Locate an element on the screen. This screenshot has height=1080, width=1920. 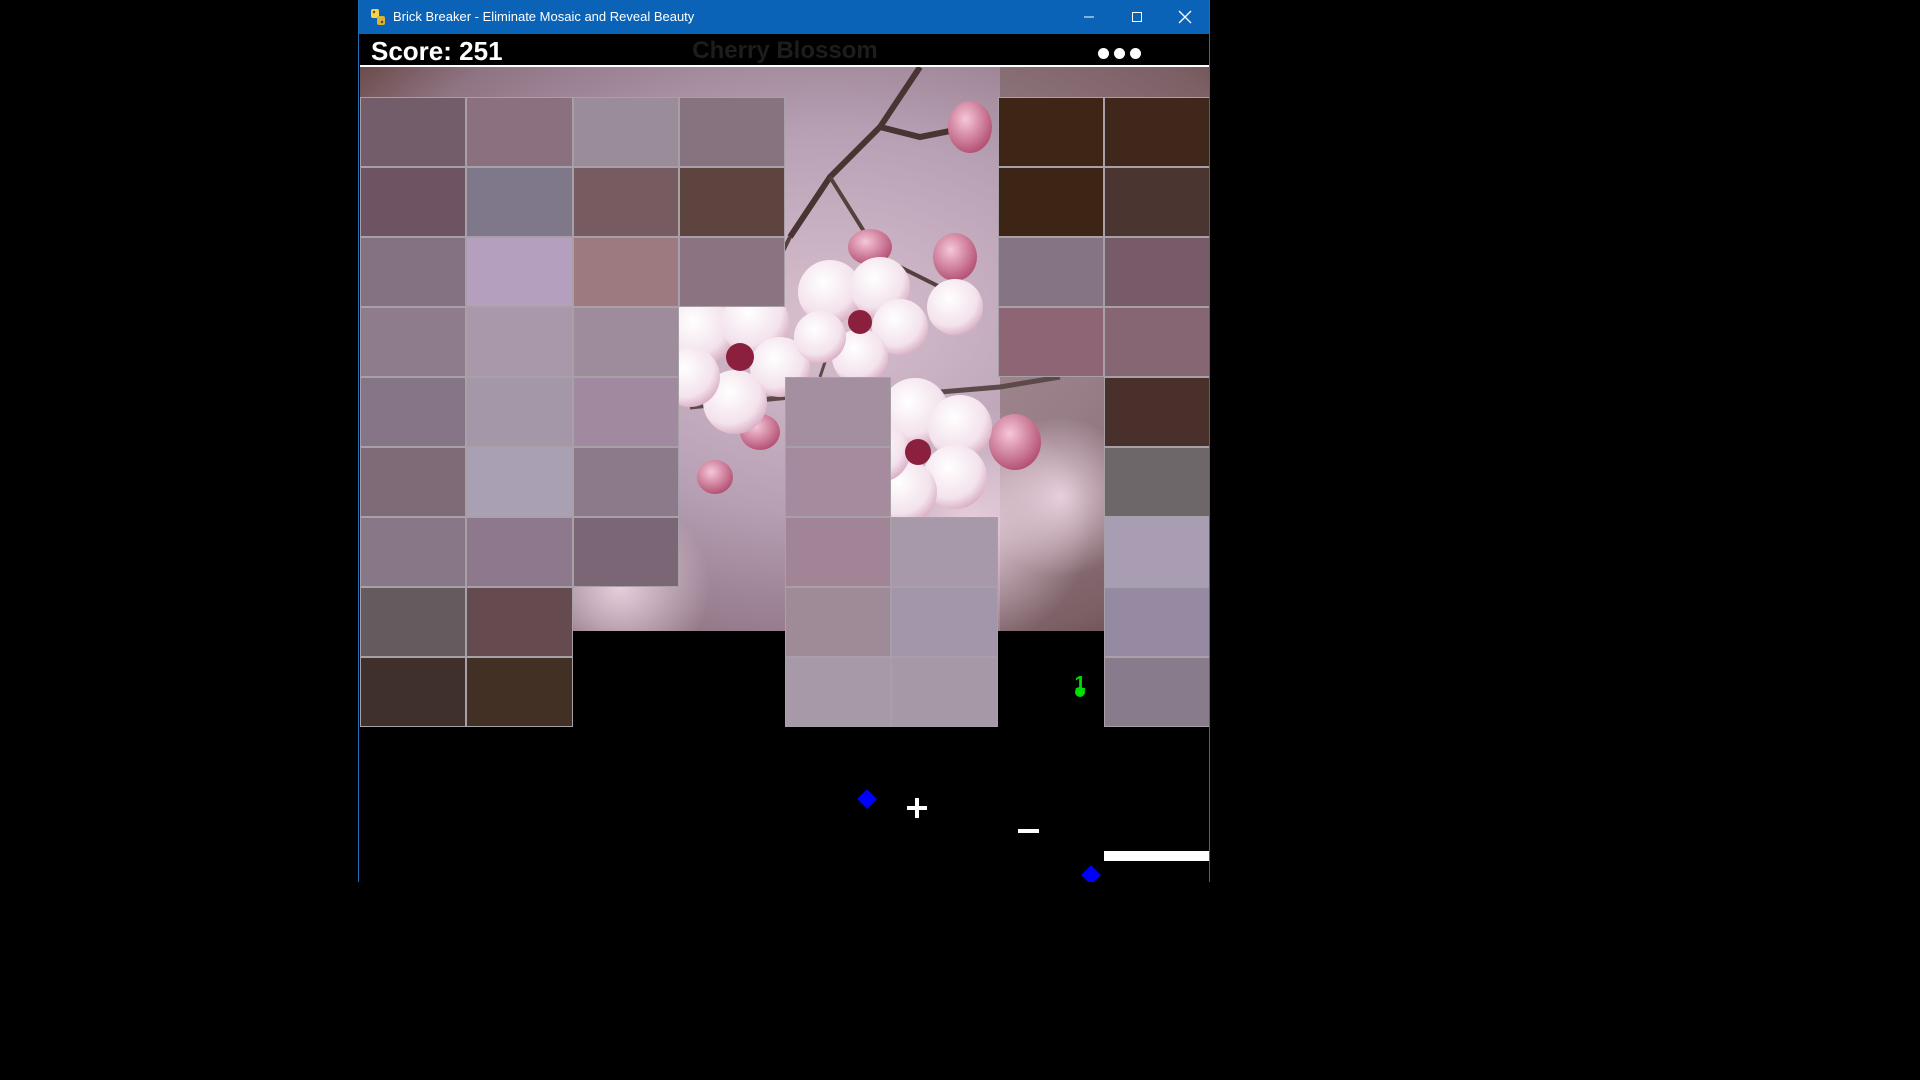
expand-paddle-powerup is located at coordinates (917, 808).